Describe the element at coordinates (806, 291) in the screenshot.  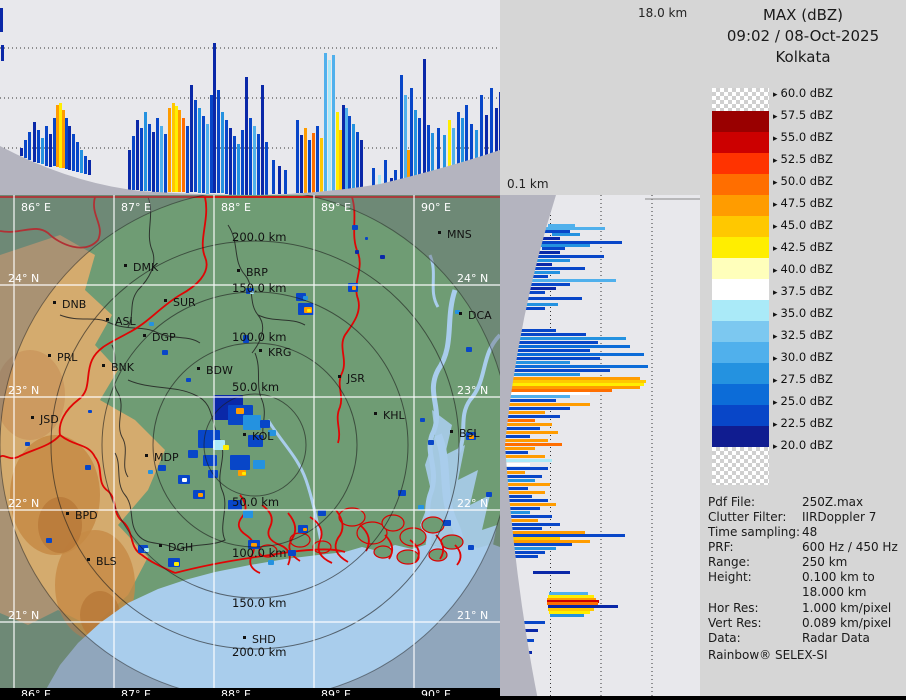
I see `legend-label-text: 37.5 dBZ` at that location.